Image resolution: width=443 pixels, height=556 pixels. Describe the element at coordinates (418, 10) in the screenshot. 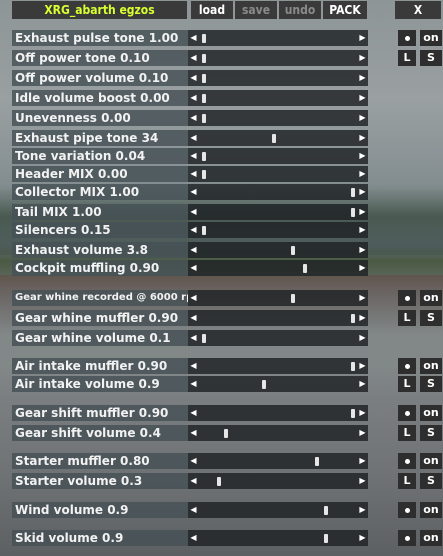

I see `close-button: X` at that location.